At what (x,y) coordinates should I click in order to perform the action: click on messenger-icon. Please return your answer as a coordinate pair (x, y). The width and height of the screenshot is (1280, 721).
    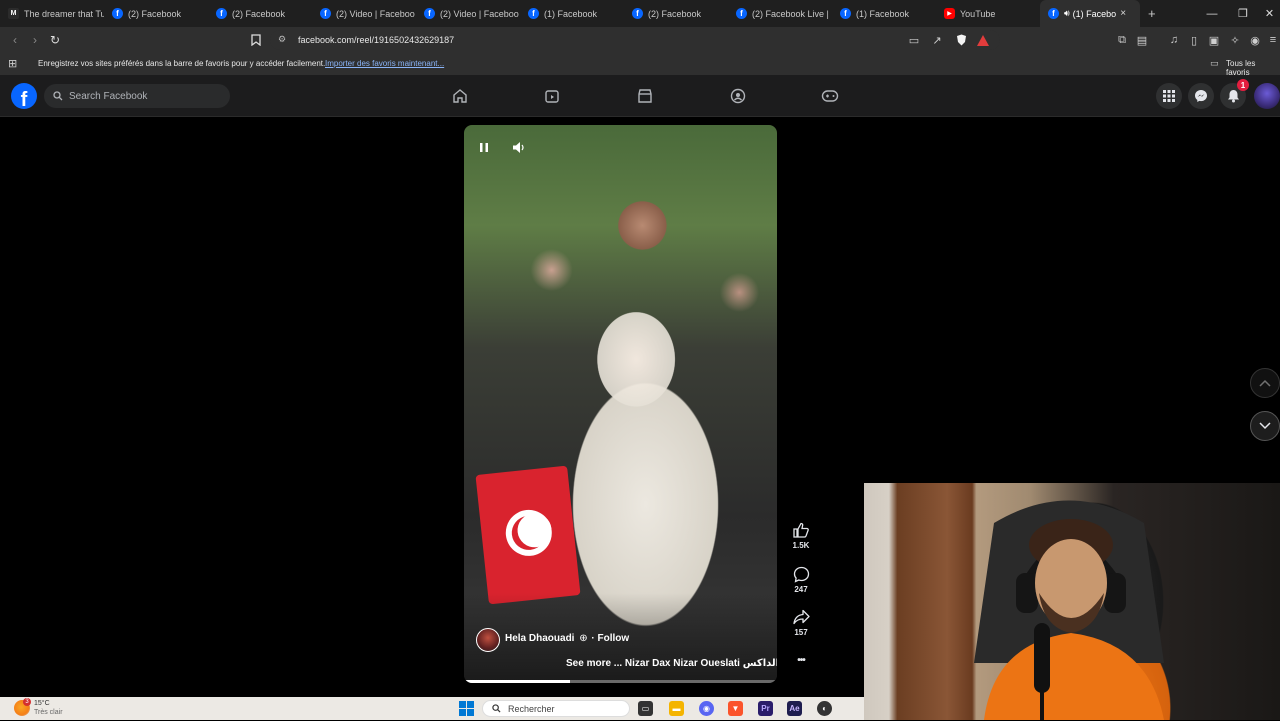
    Looking at the image, I should click on (1201, 96).